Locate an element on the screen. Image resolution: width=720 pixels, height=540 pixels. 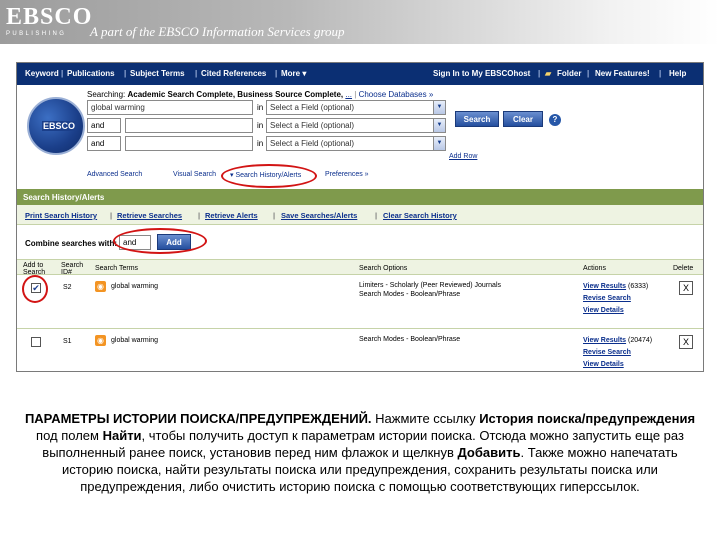
advanced-search-link: Advanced Search is located at coordinates (114, 174).